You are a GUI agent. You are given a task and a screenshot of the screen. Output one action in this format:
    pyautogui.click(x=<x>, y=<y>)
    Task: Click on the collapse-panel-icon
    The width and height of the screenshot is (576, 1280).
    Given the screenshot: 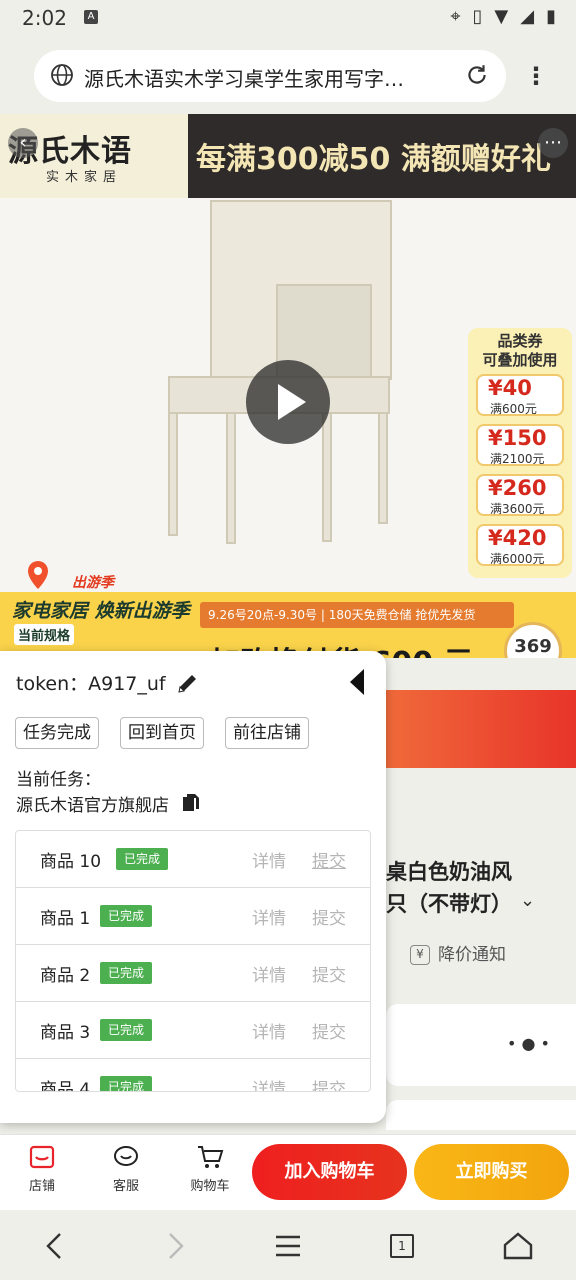 What is the action you would take?
    pyautogui.click(x=357, y=682)
    